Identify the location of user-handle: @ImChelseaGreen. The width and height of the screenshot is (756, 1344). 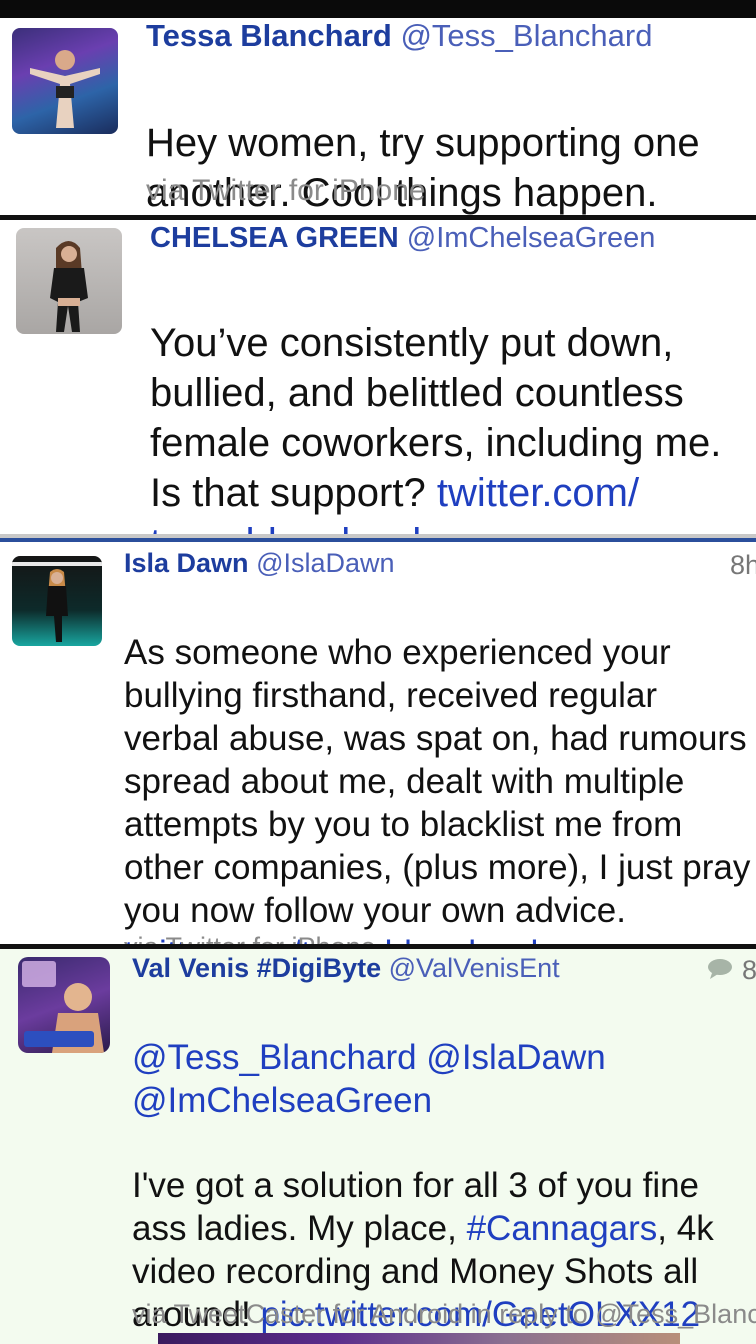
(531, 238).